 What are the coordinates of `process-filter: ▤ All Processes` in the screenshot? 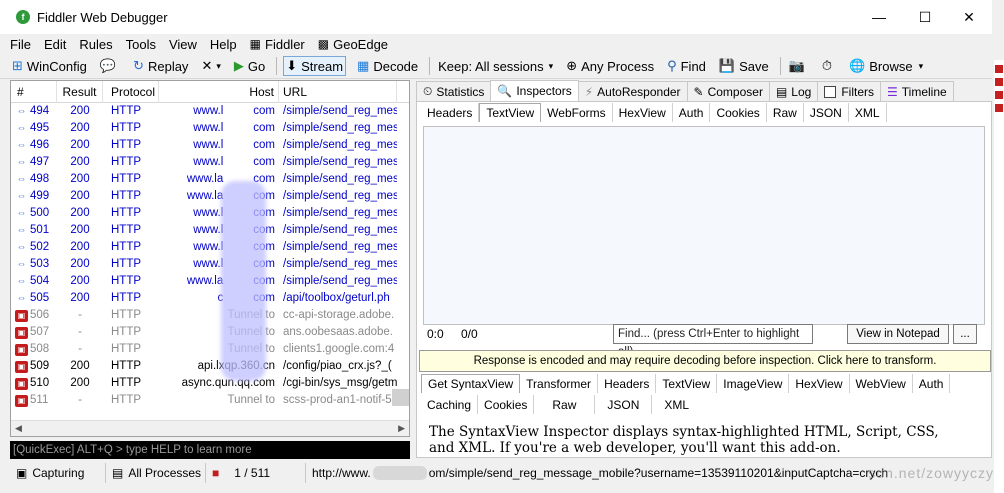 It's located at (156, 473).